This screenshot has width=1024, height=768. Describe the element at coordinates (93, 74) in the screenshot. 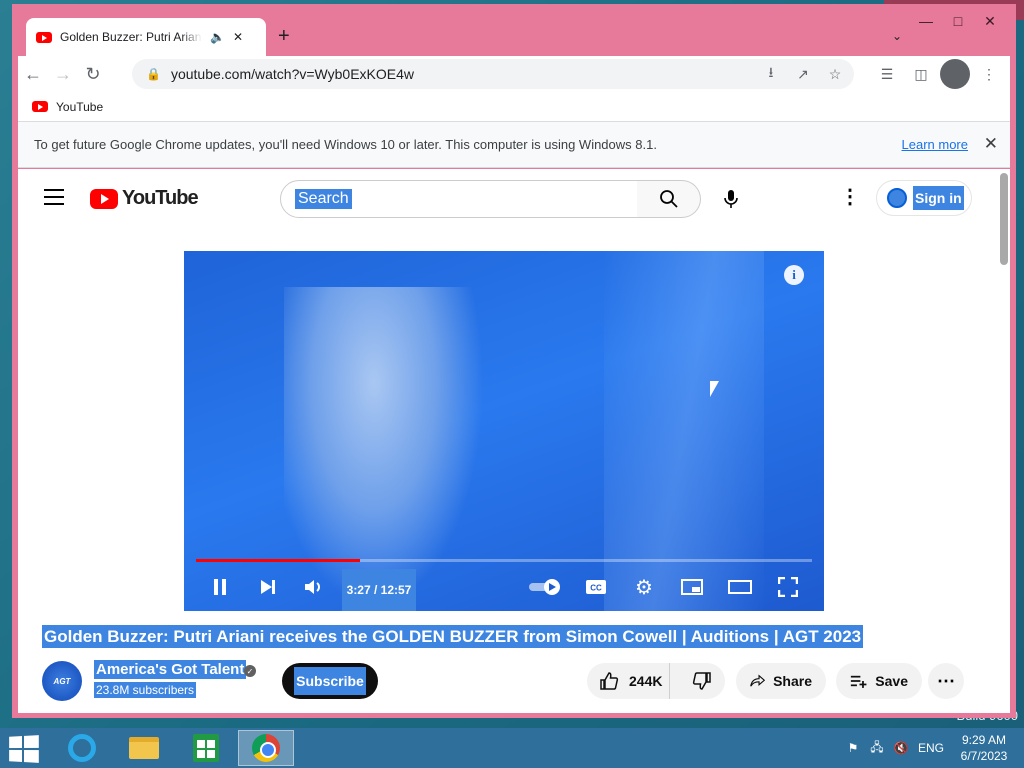

I see `reload-button: ↻` at that location.